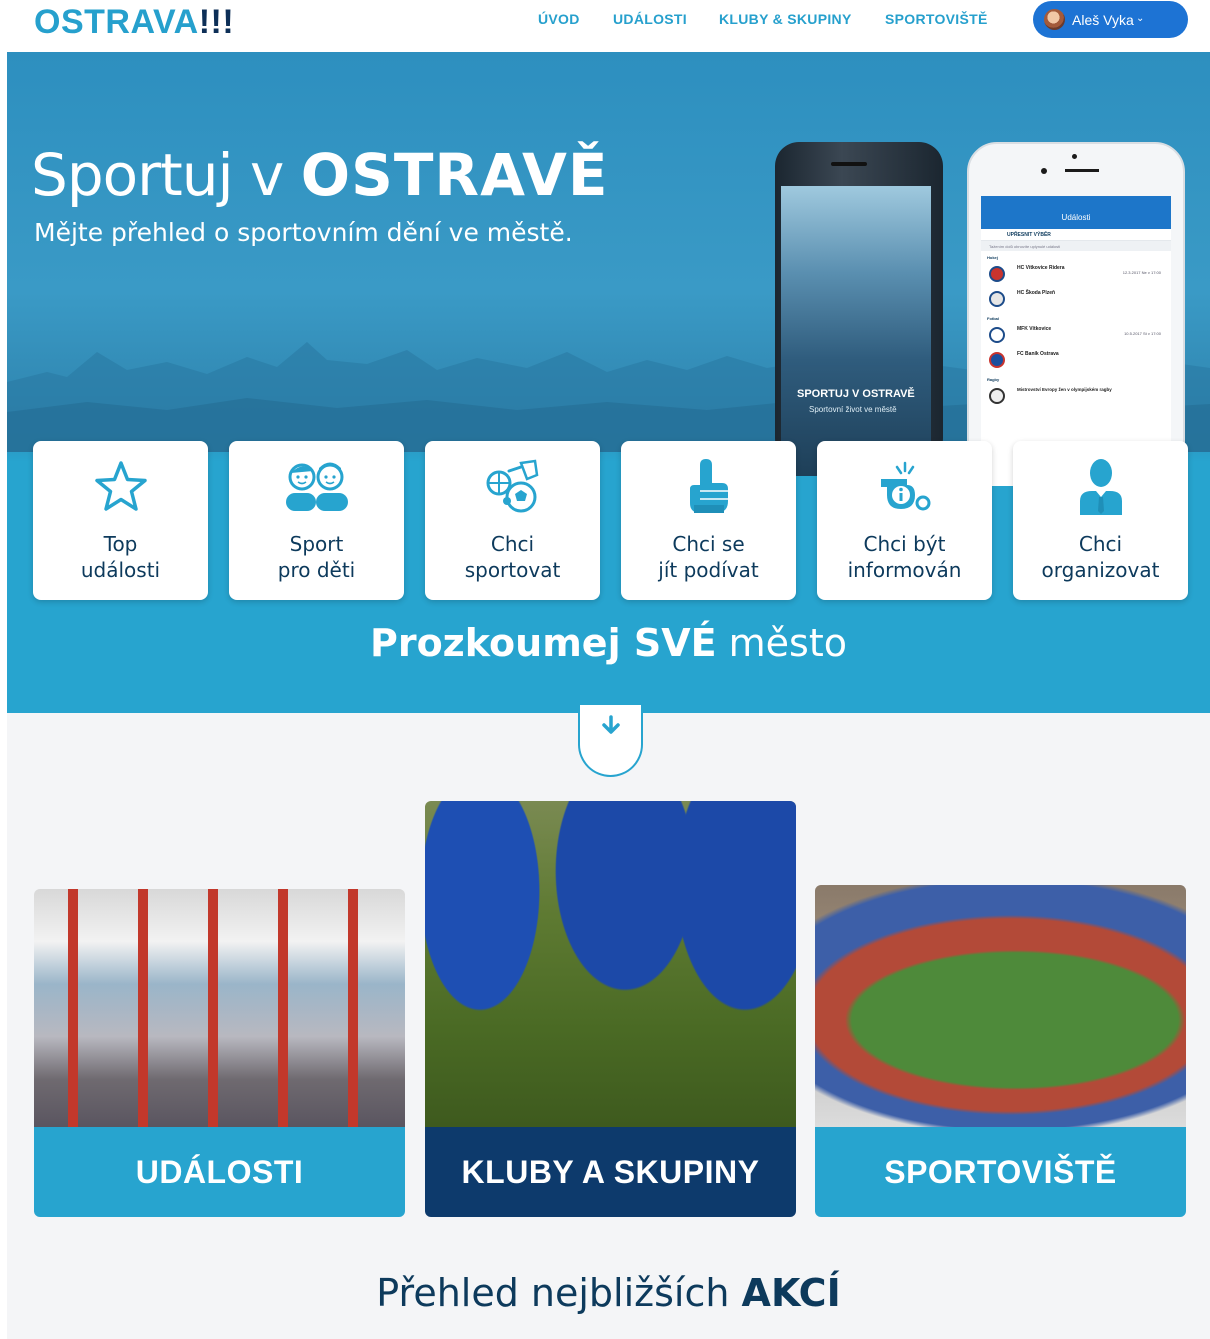 This screenshot has height=1339, width=1210. Describe the element at coordinates (904, 487) in the screenshot. I see `whistle-info-icon` at that location.